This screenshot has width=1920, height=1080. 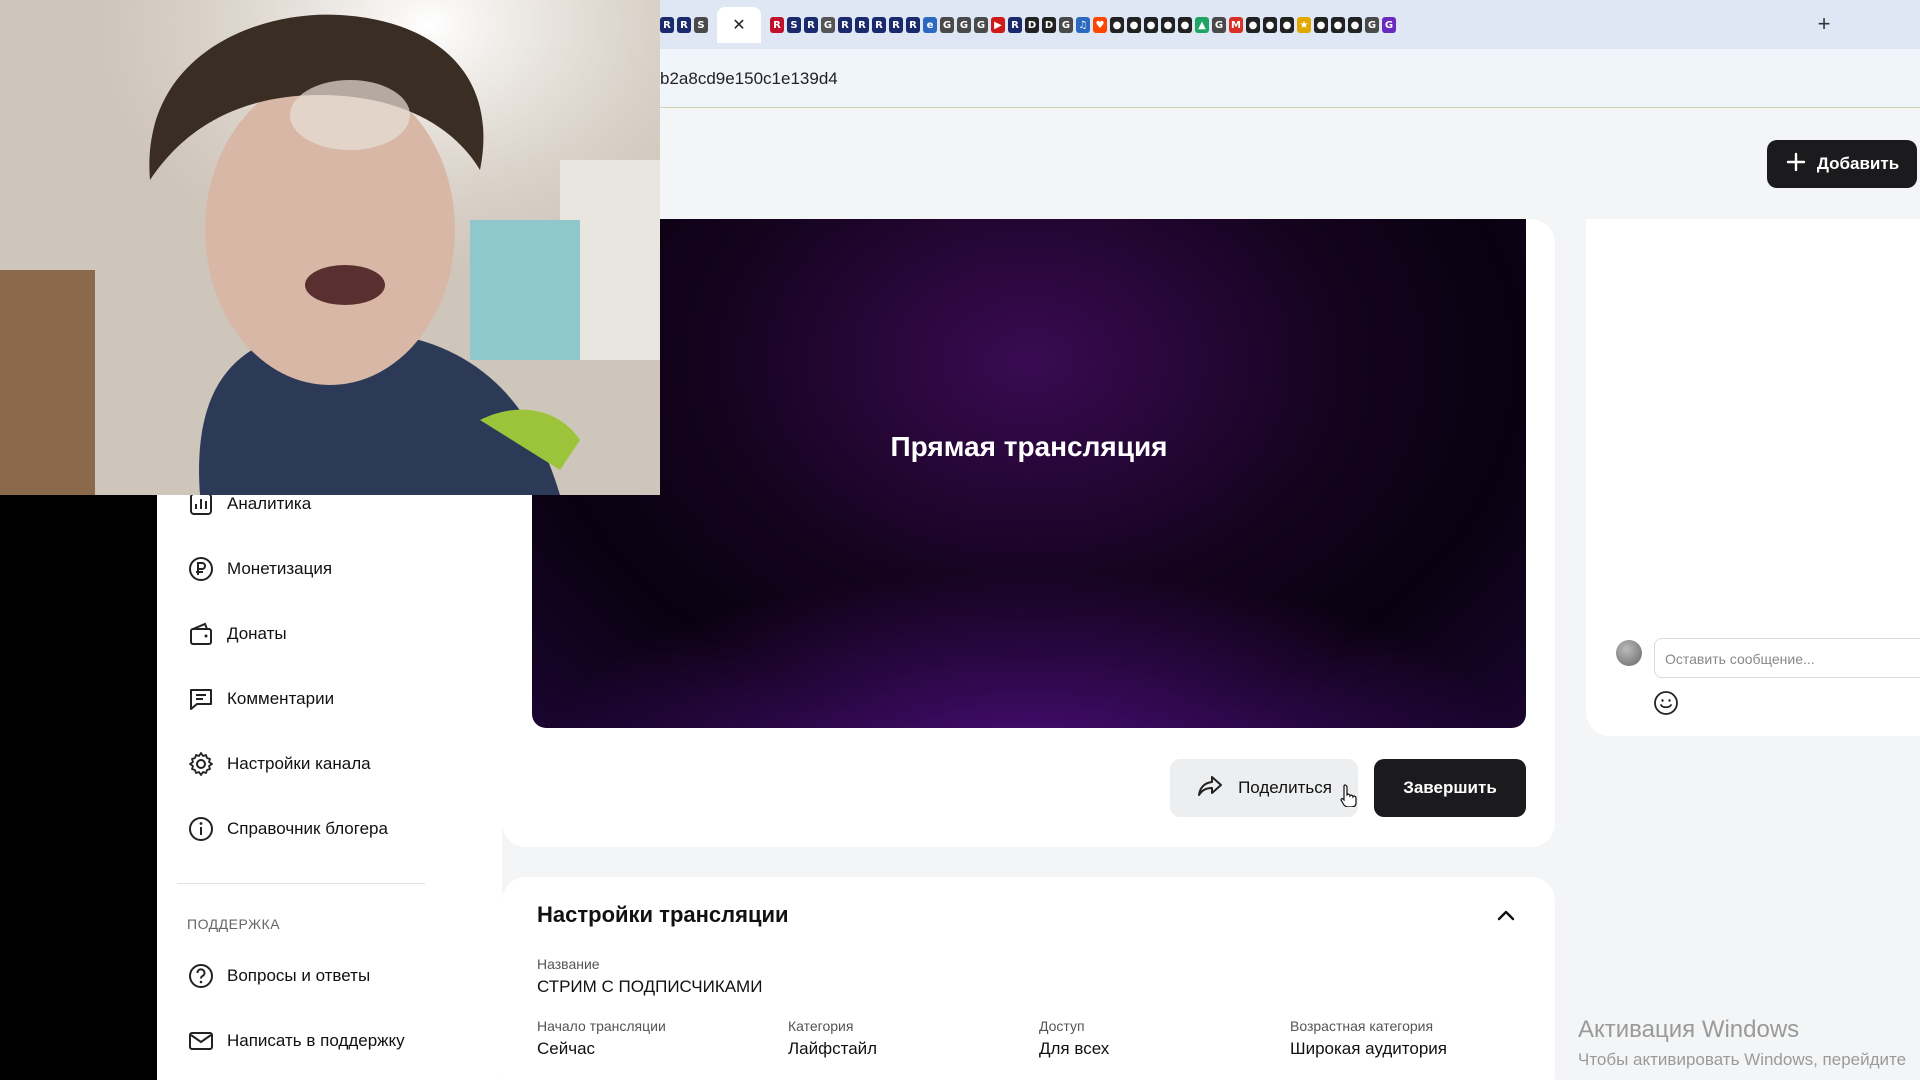 What do you see at coordinates (1349, 797) in the screenshot?
I see `hand-cursor-icon` at bounding box center [1349, 797].